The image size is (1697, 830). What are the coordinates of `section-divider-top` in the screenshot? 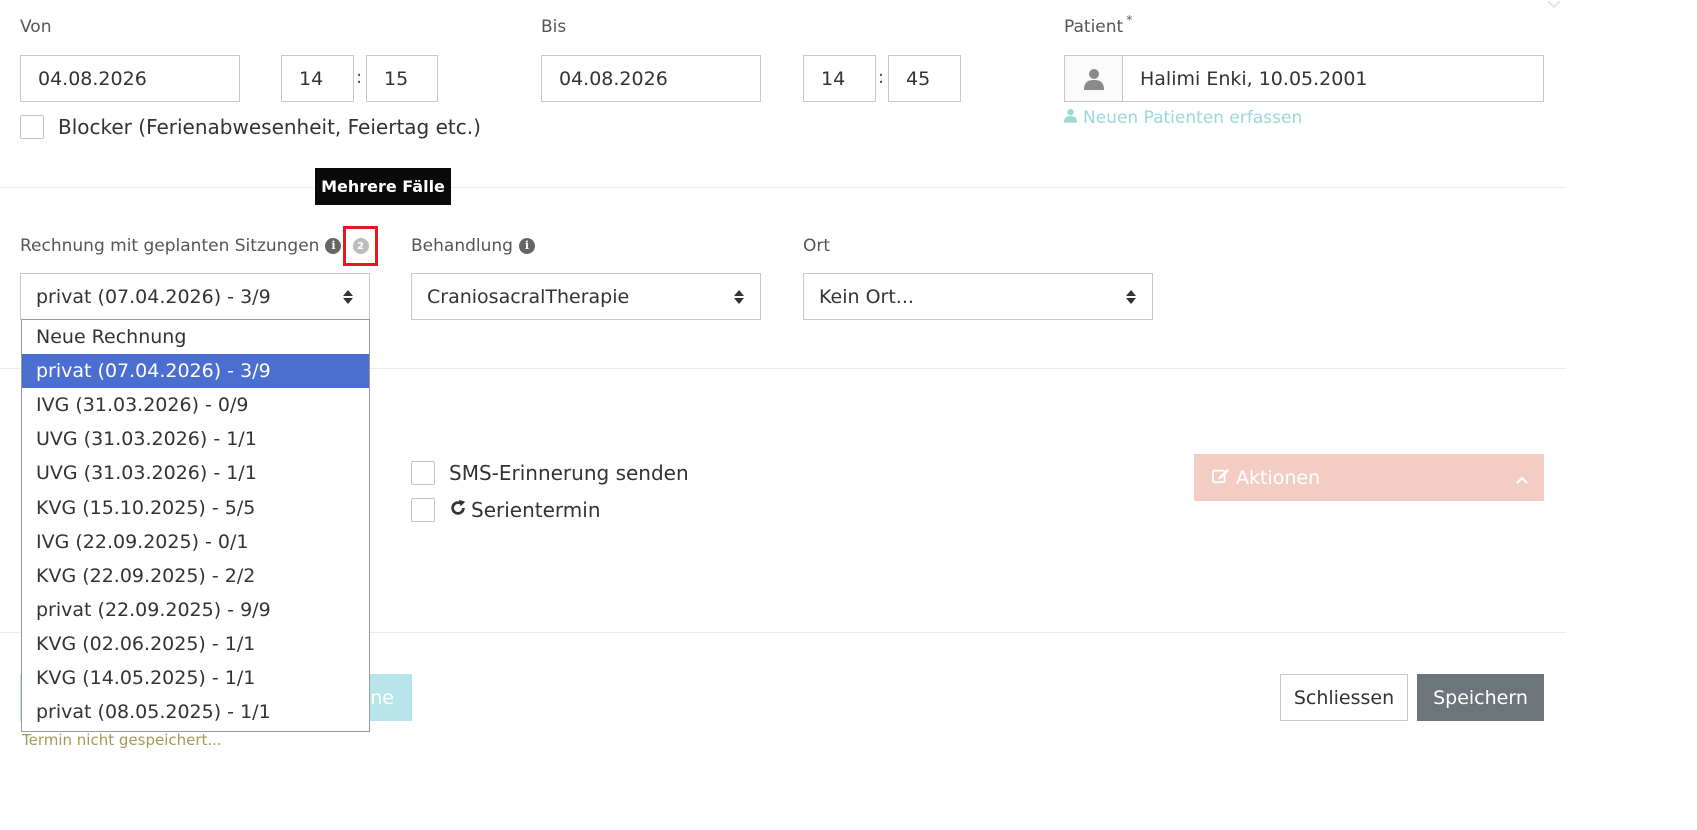 It's located at (783, 187).